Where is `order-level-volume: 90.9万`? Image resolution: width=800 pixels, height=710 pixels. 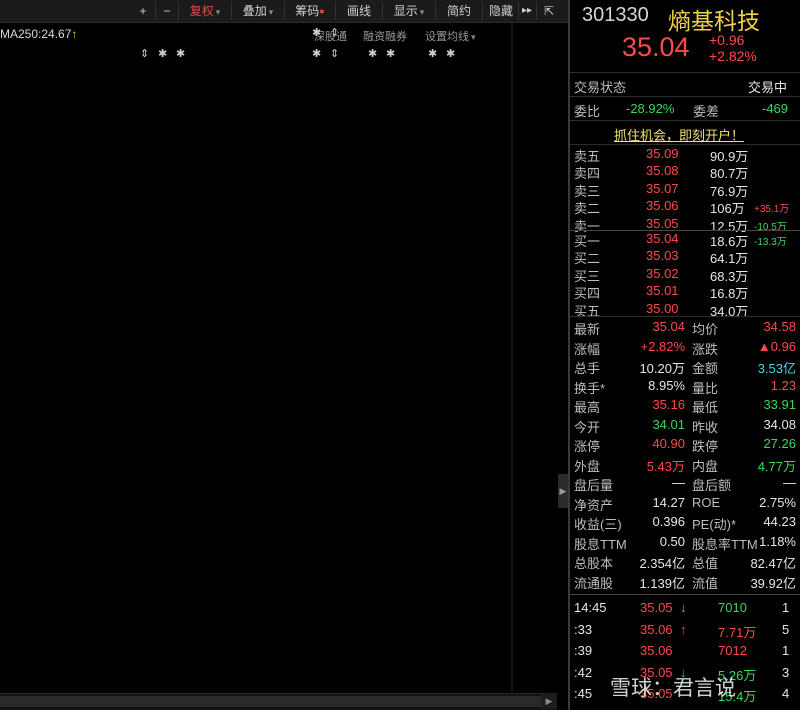 order-level-volume: 90.9万 is located at coordinates (729, 156).